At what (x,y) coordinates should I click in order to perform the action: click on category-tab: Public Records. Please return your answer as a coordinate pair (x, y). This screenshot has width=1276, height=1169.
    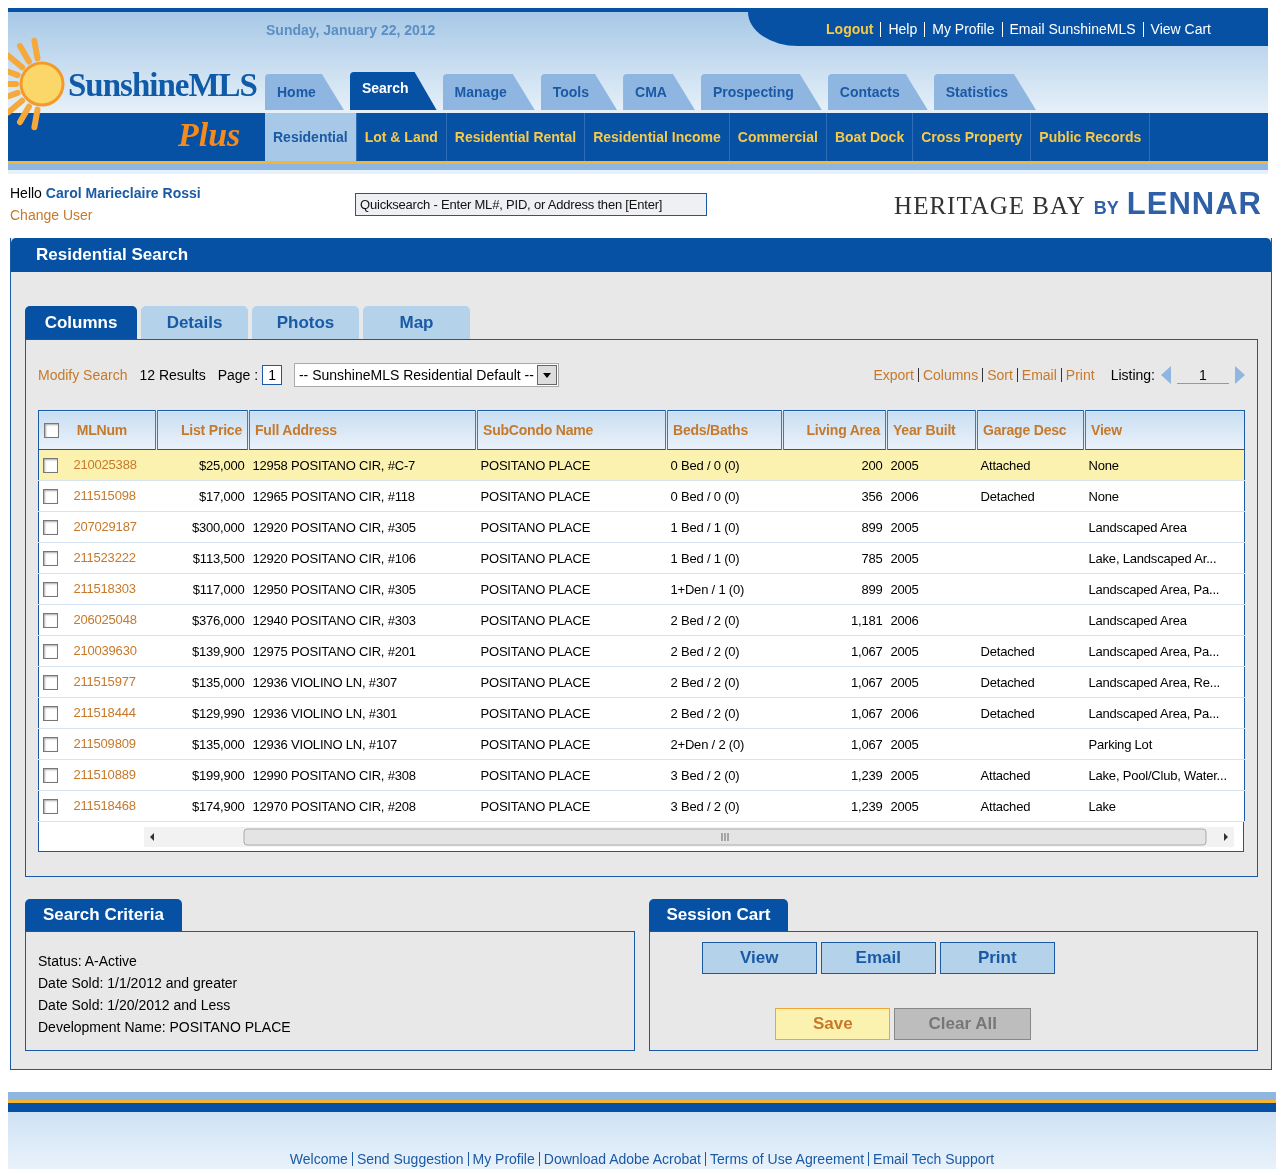
    Looking at the image, I should click on (1091, 137).